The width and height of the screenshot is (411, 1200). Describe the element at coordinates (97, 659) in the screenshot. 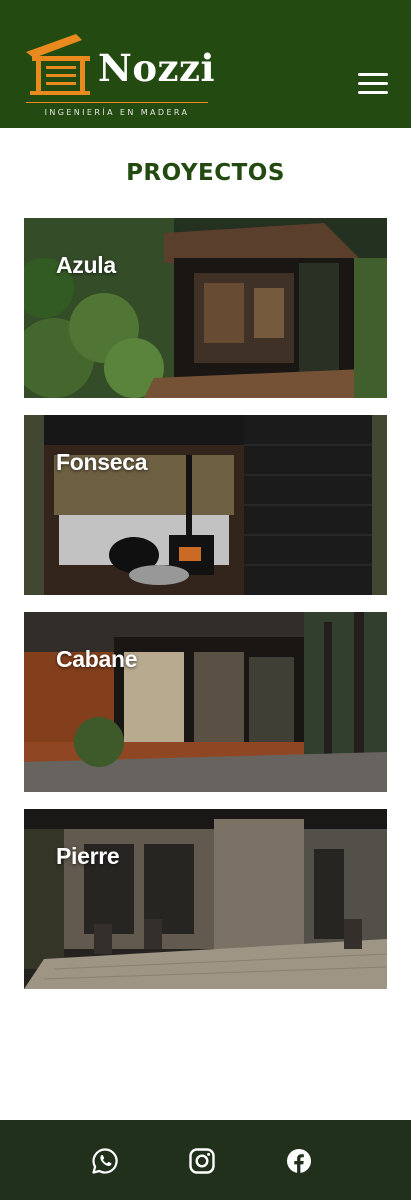

I see `project-title: Cabane` at that location.